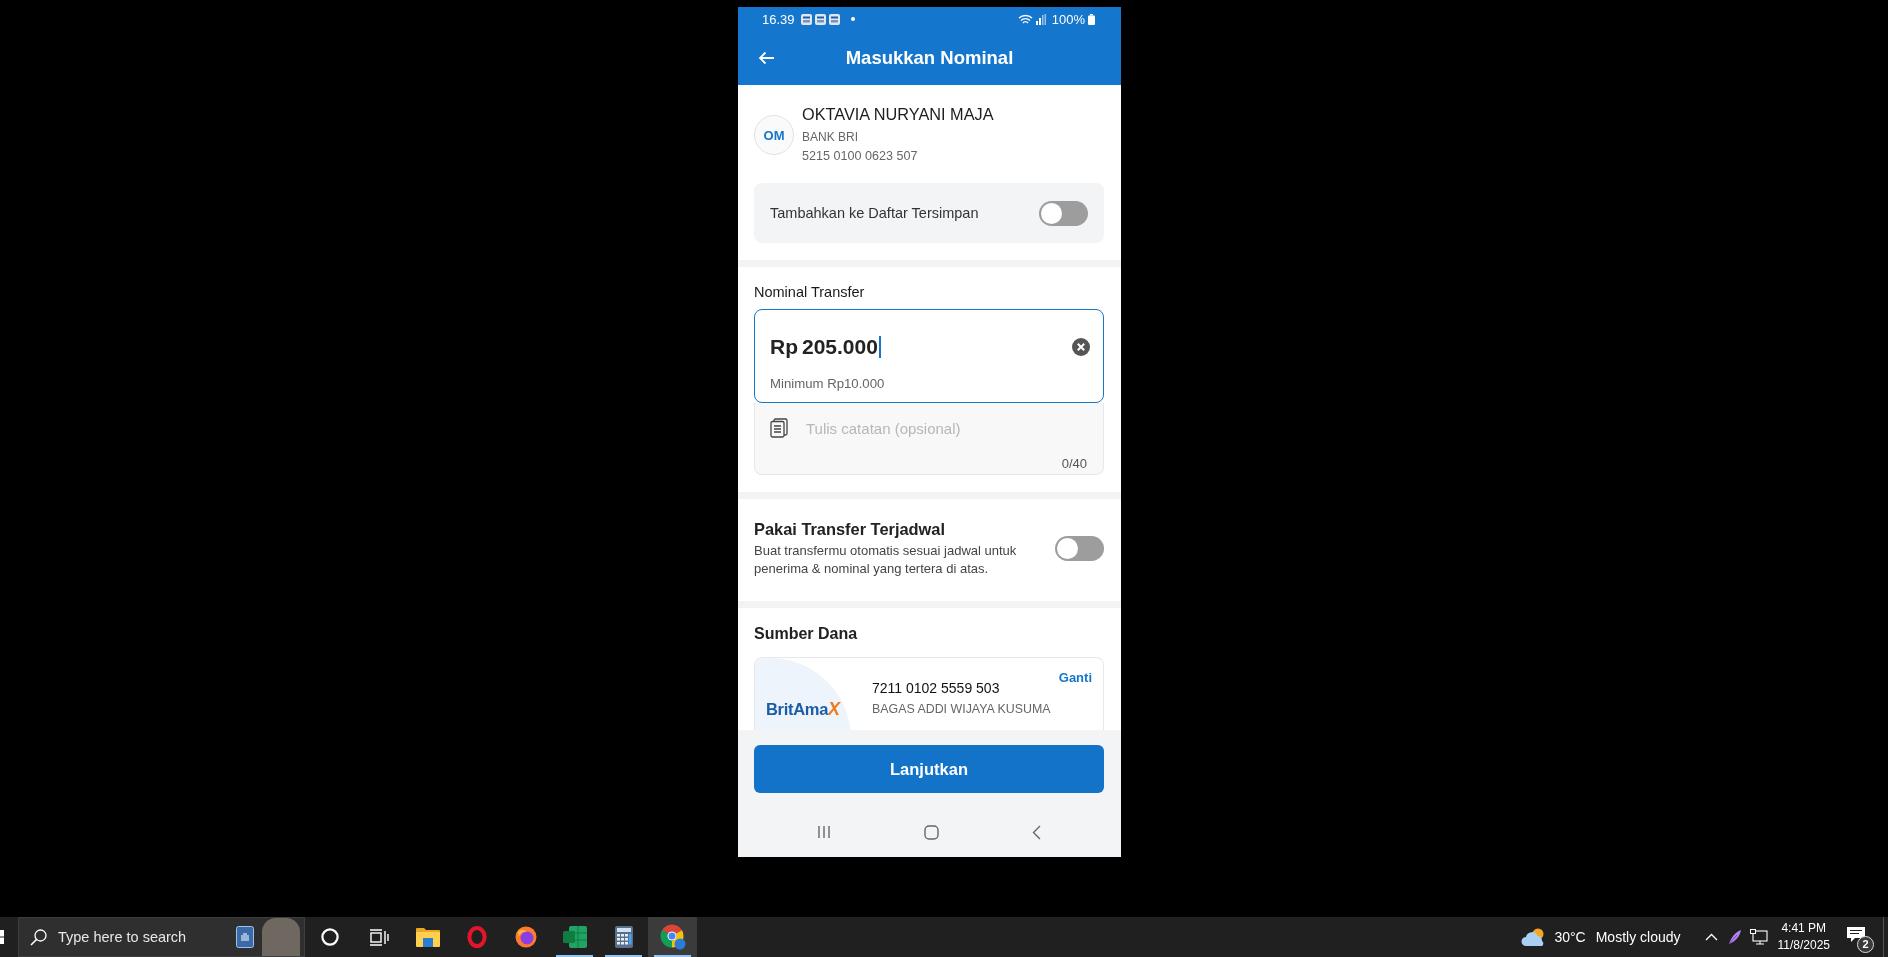 The height and width of the screenshot is (957, 1888). Describe the element at coordinates (840, 347) in the screenshot. I see `amount-value: 205.000` at that location.